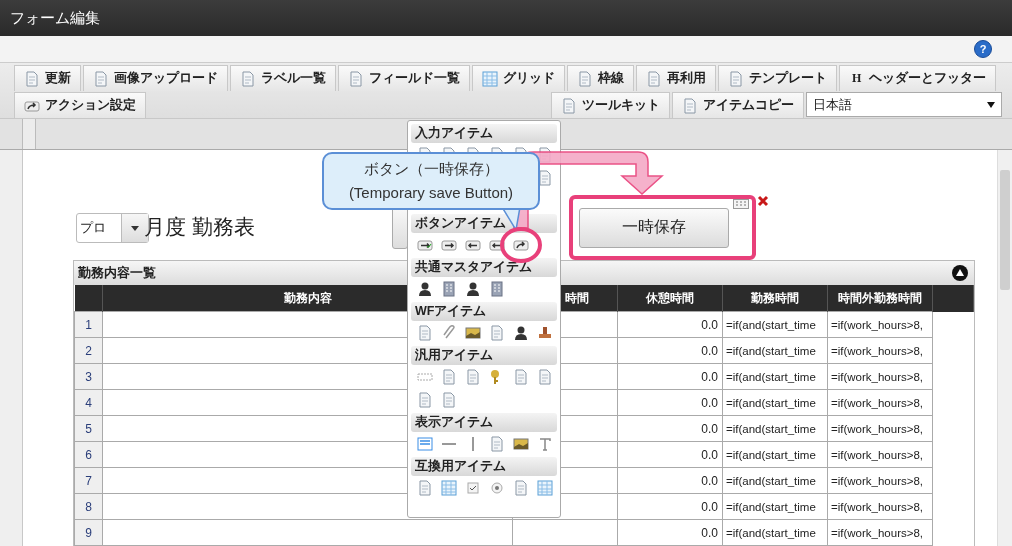 This screenshot has width=1012, height=546. What do you see at coordinates (610, 105) in the screenshot?
I see `toolbar-tab: ツールキット` at bounding box center [610, 105].